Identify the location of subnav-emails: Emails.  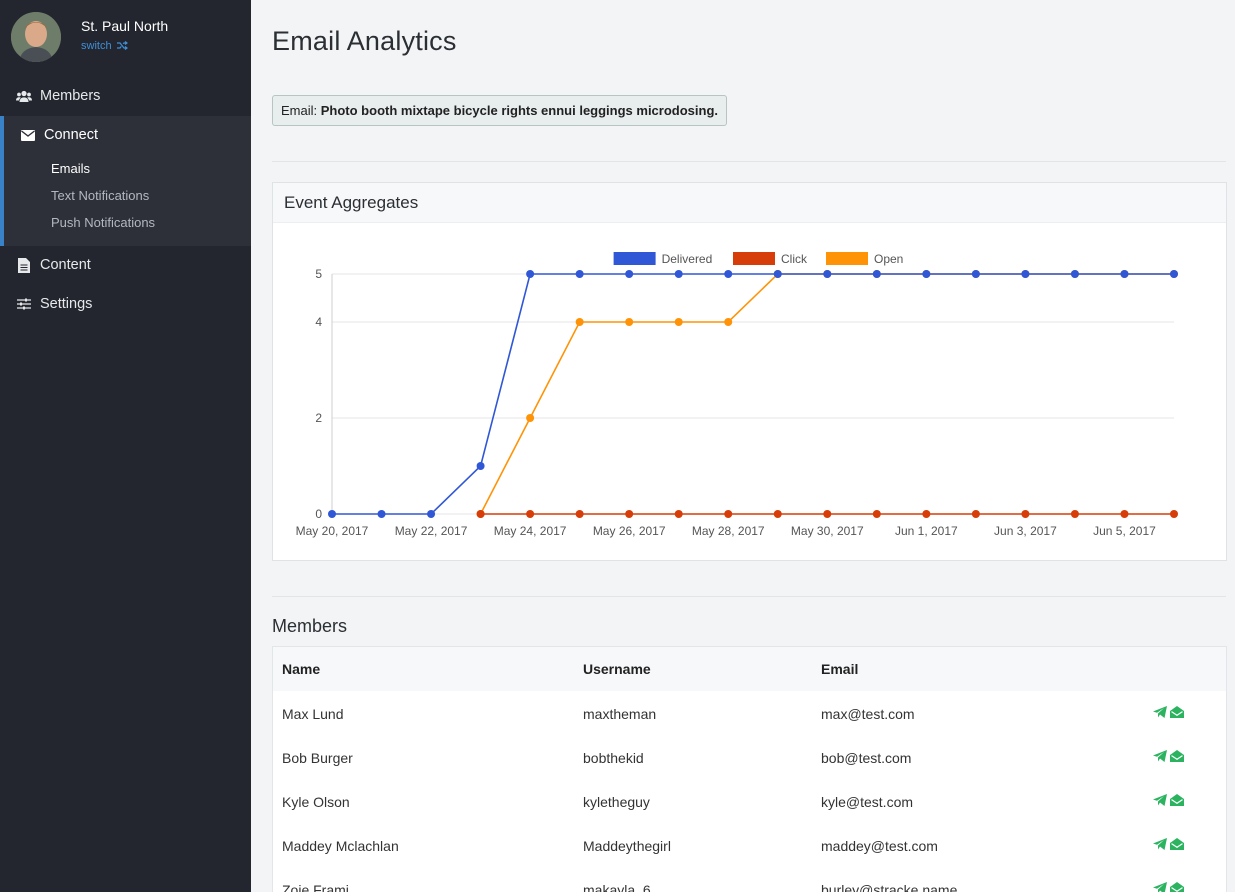
(70, 168).